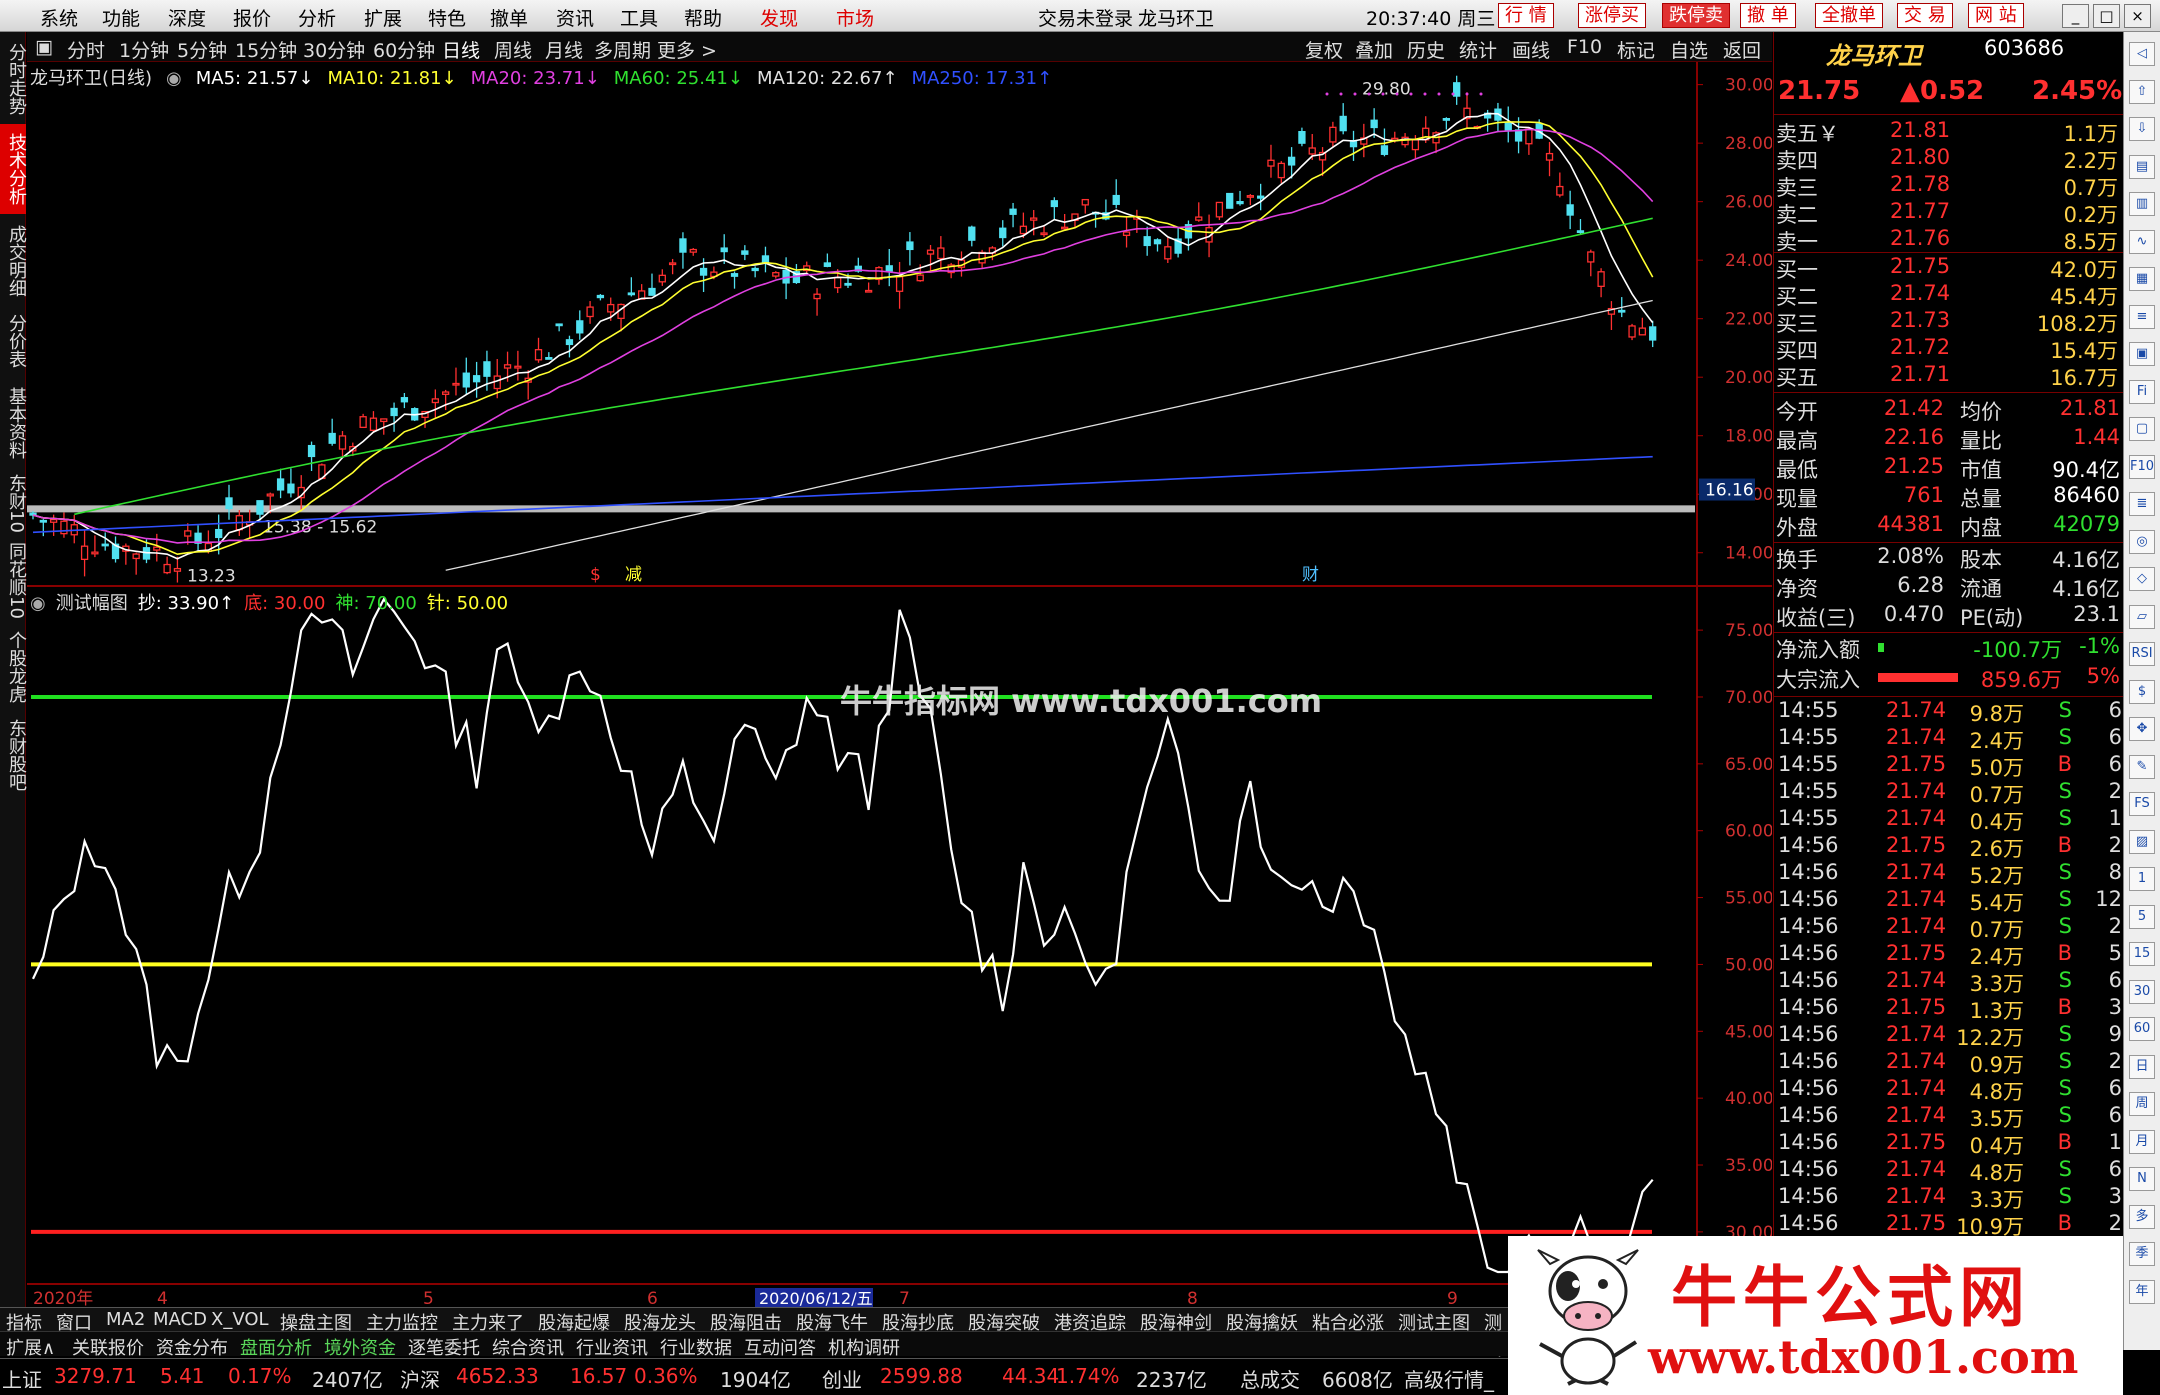  Describe the element at coordinates (192, 1347) in the screenshot. I see `extension-tab: 资金分布` at that location.